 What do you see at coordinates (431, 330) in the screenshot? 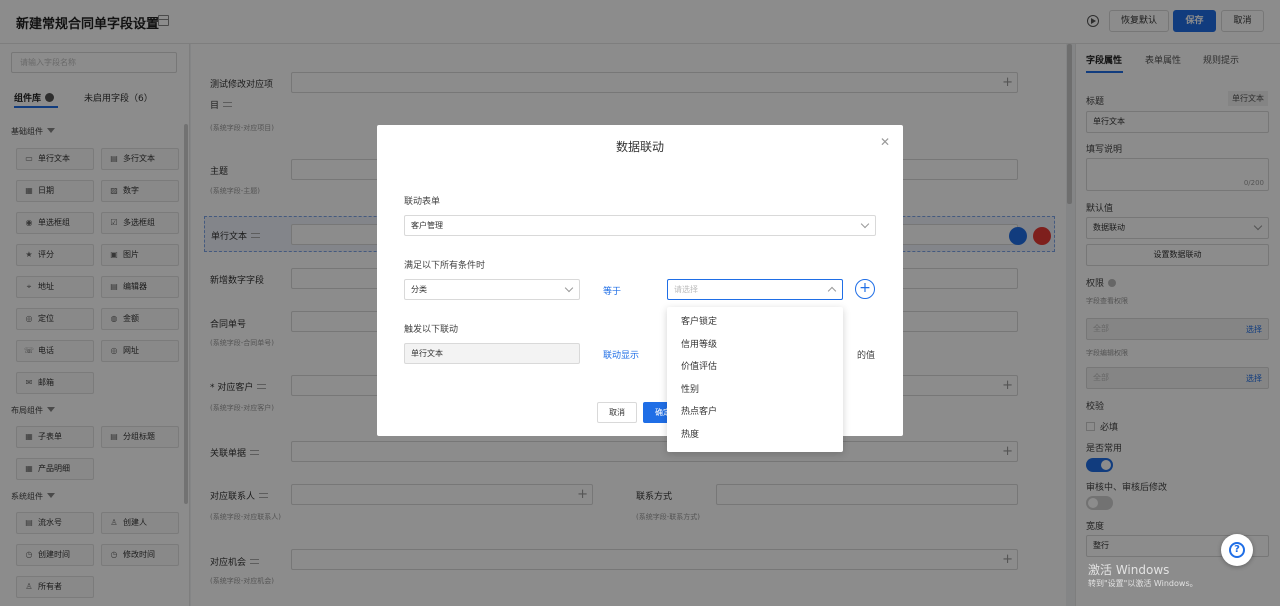
I see `trigger-label: 触发以下联动` at bounding box center [431, 330].